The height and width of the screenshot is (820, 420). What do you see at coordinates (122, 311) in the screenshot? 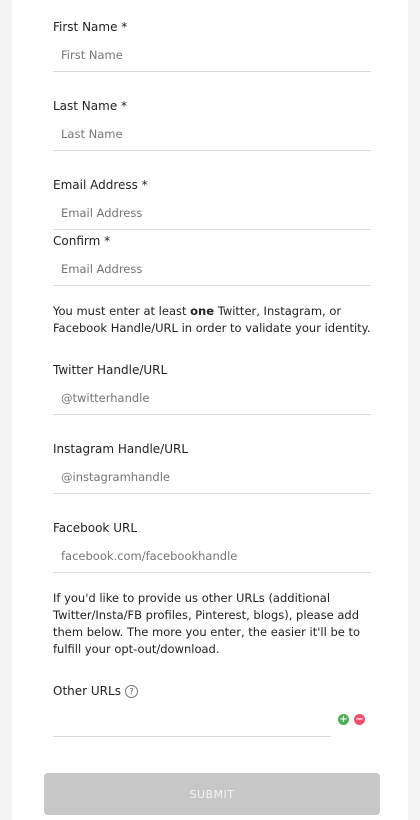
I see `identity-note-start: You must enter at least` at bounding box center [122, 311].